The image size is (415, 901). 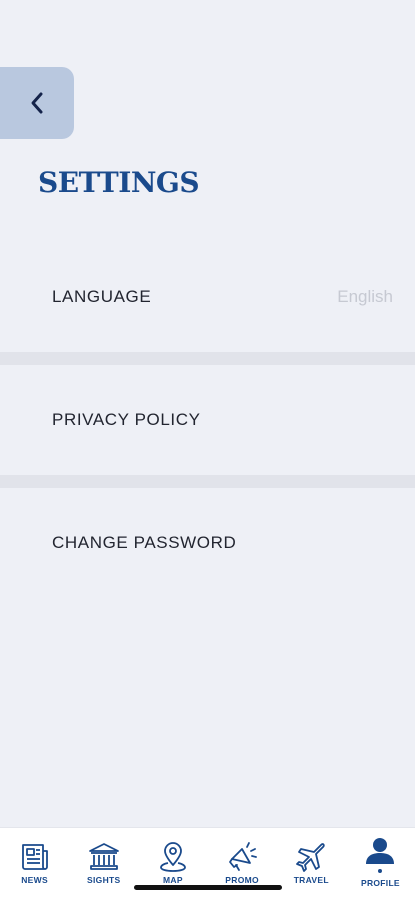 I want to click on settings-item-label: LANGUAGE, so click(x=102, y=296).